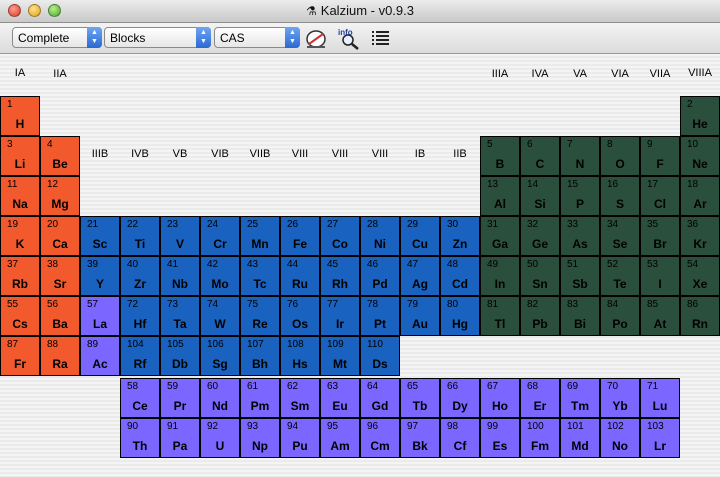  Describe the element at coordinates (540, 316) in the screenshot. I see `element-Pb: 82 Pb` at that location.